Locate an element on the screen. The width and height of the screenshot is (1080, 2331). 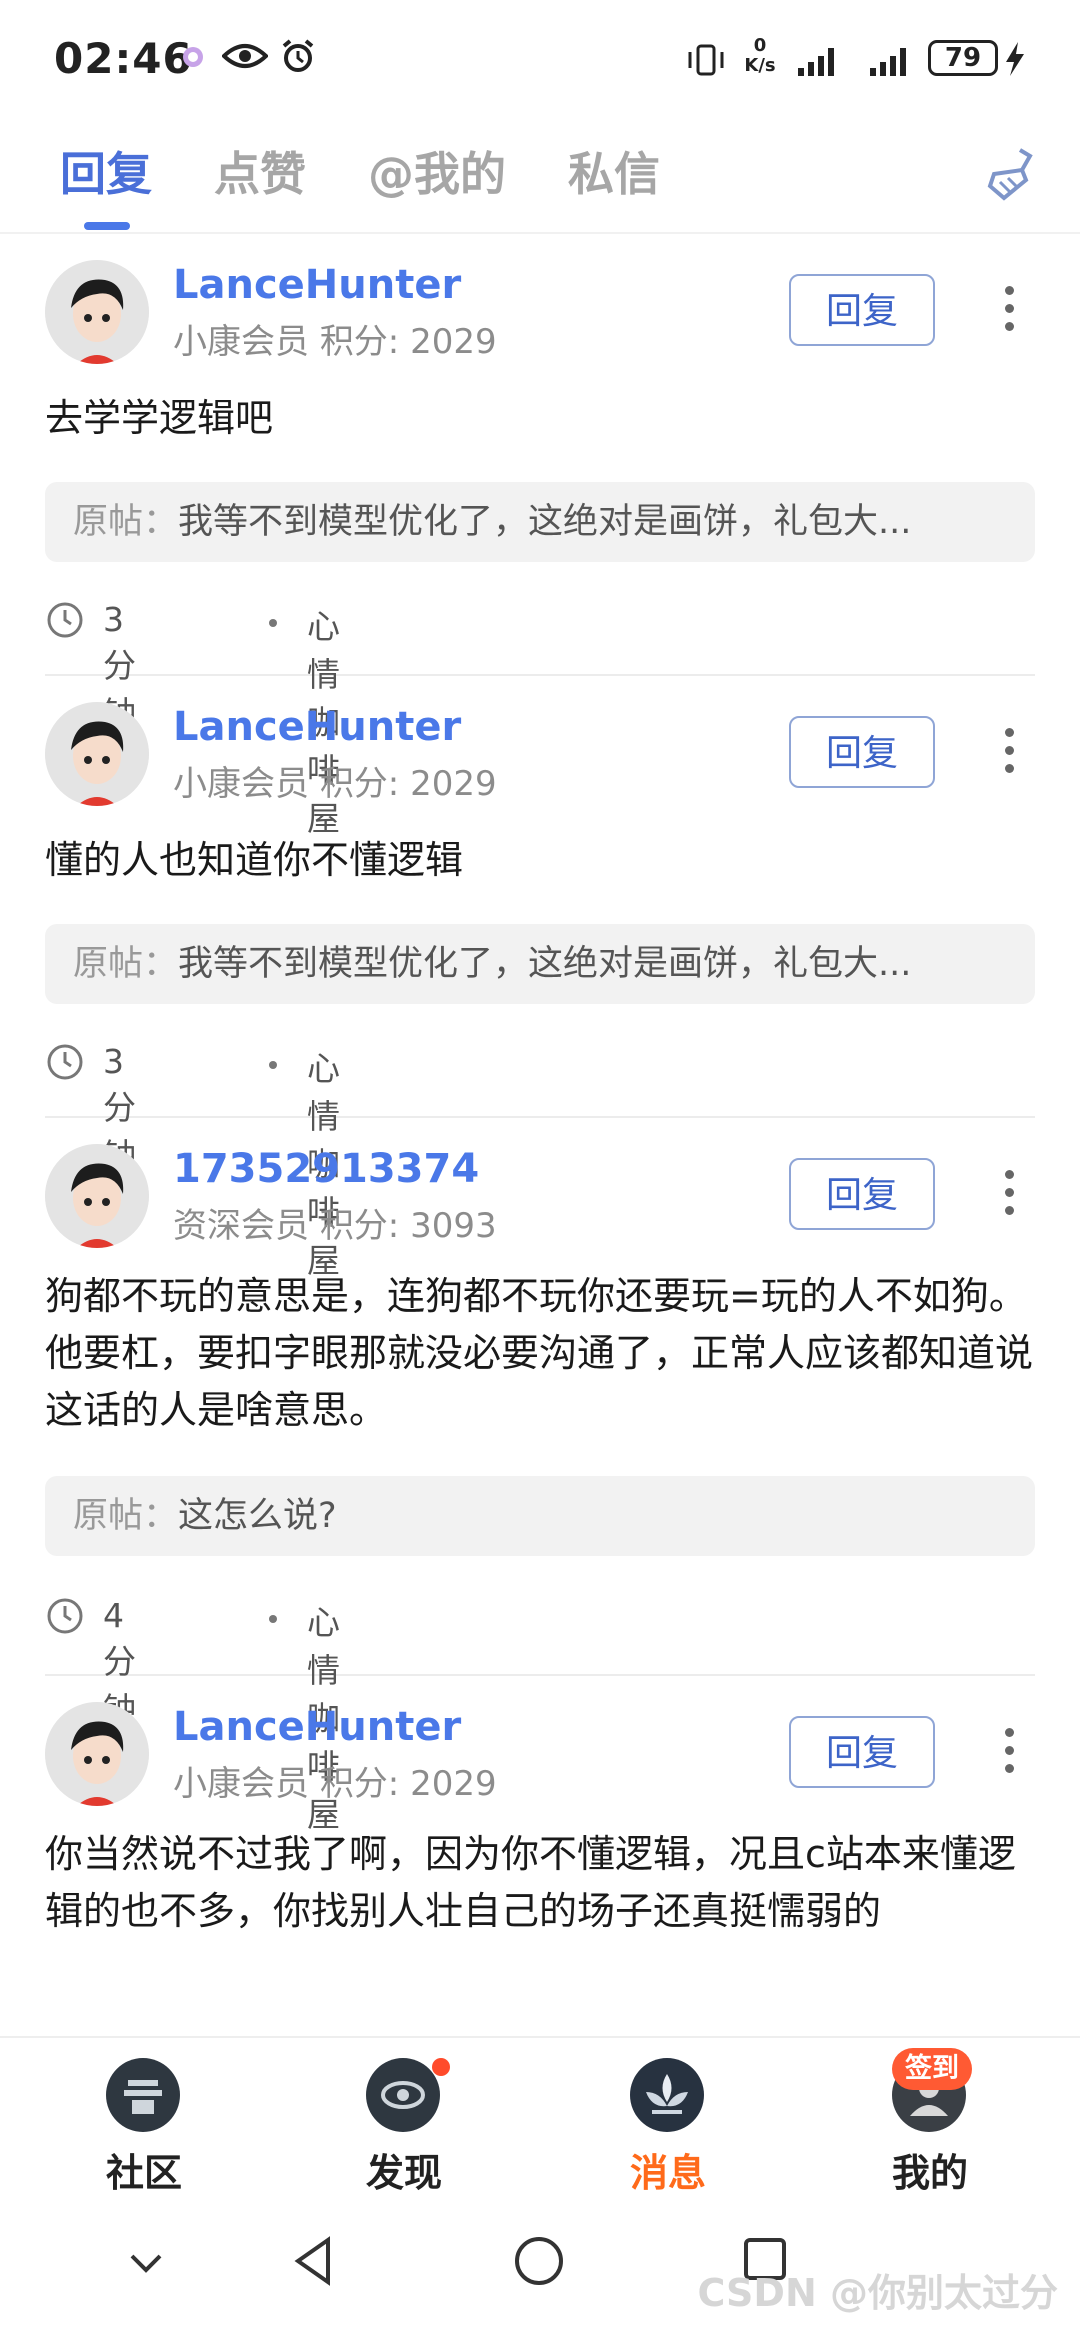
user-points: 积分: 3093 is located at coordinates (408, 1226).